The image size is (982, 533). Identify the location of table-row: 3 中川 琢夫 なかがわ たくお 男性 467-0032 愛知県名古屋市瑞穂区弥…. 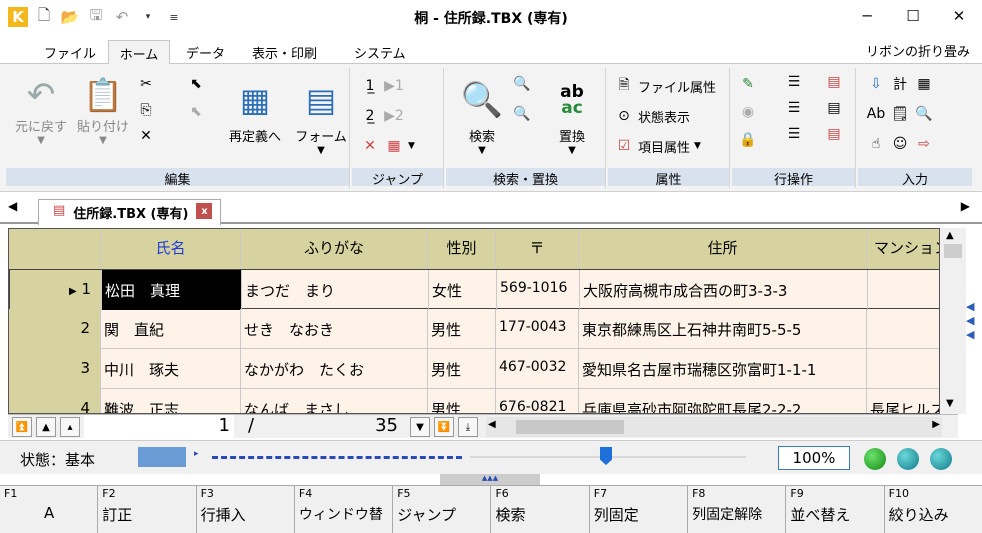
(474, 369).